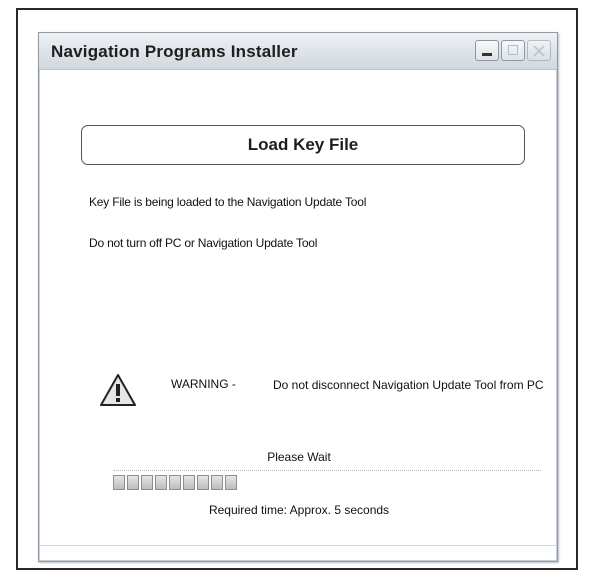  Describe the element at coordinates (203, 384) in the screenshot. I see `warning-label: WARNING -` at that location.